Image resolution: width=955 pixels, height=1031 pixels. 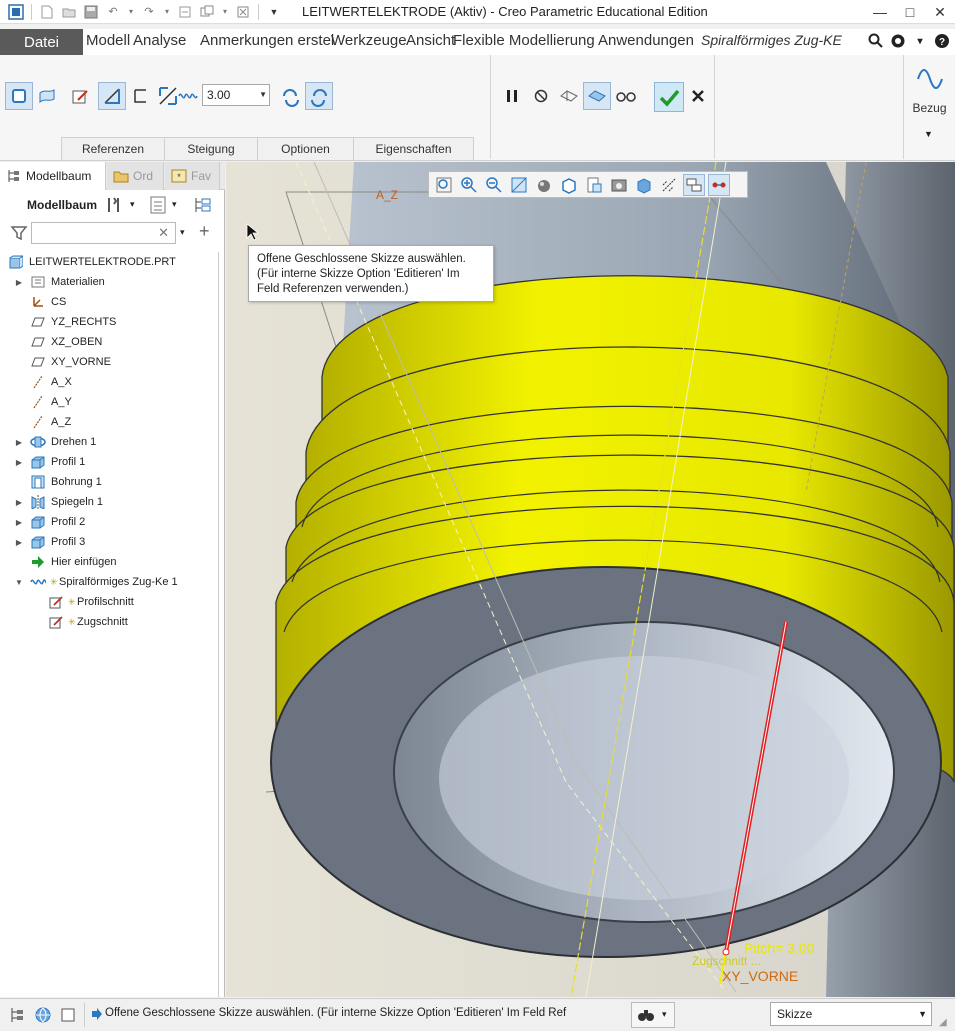 What do you see at coordinates (113, 12) in the screenshot?
I see `undo-icon: ↶` at bounding box center [113, 12].